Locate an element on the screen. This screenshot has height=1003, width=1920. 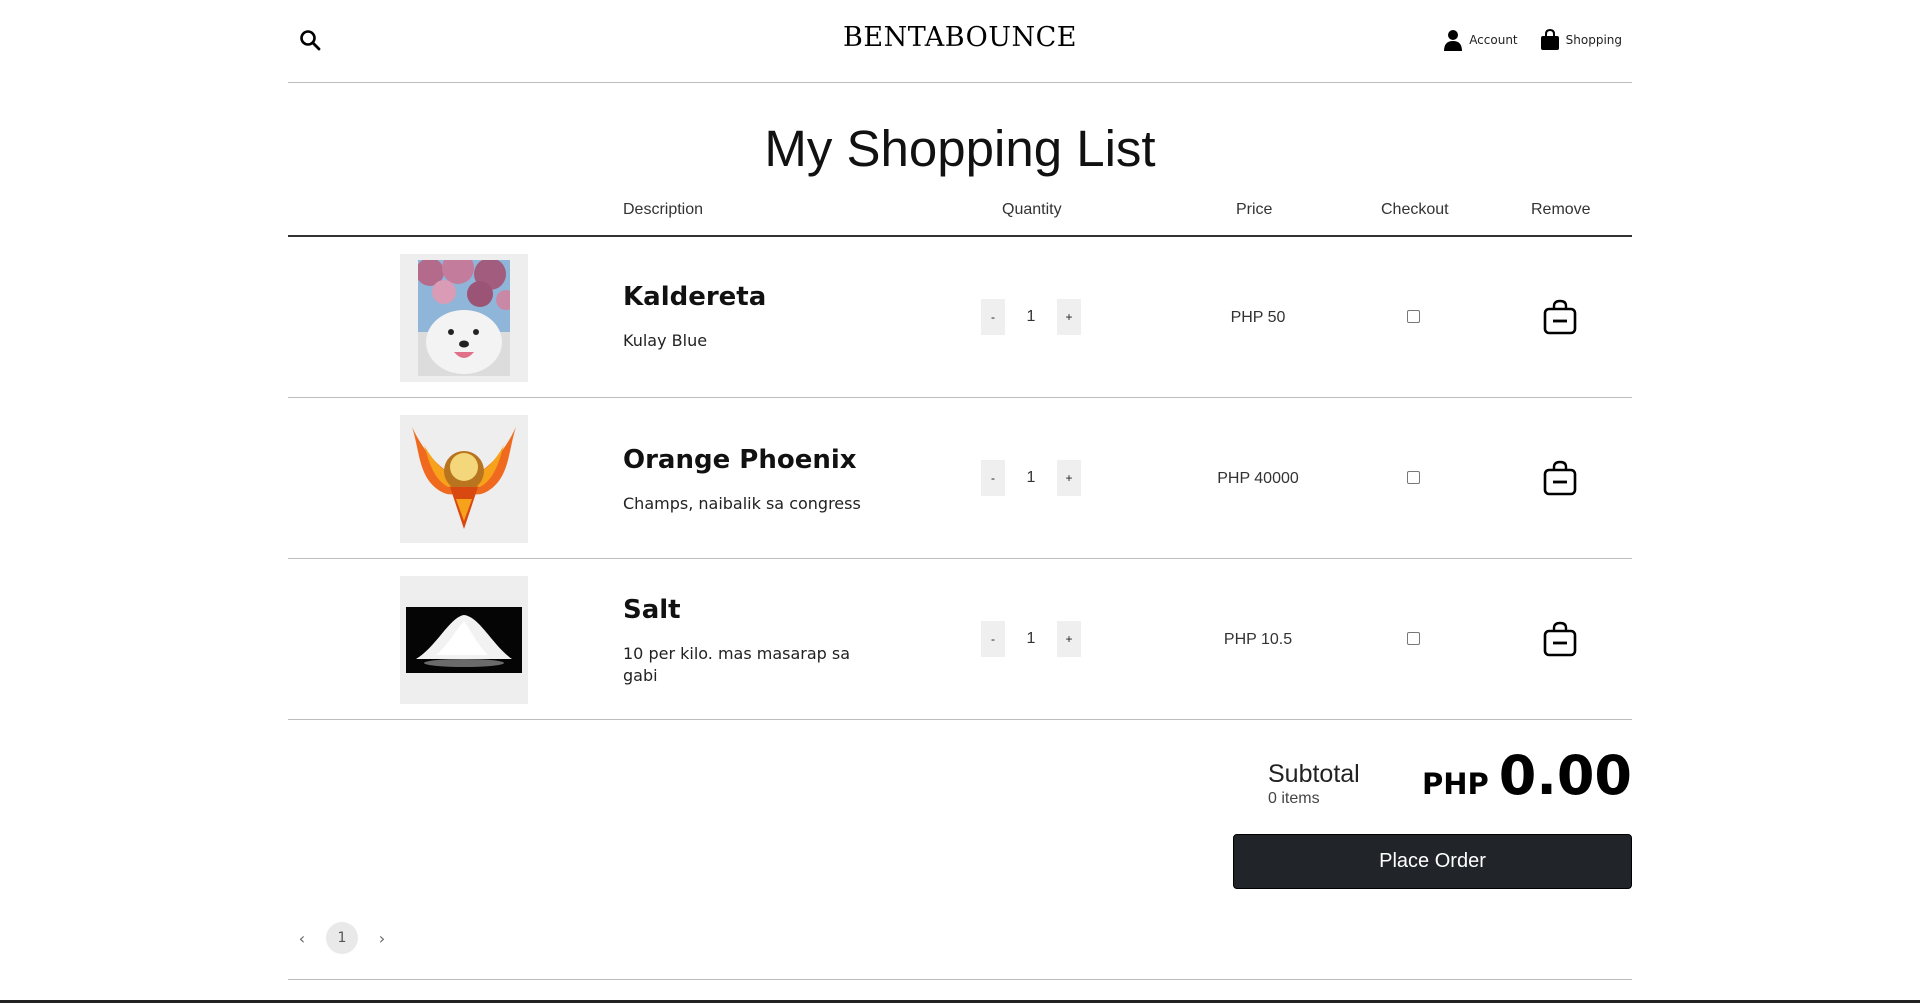
brand-name: BENTABOUNCE is located at coordinates (960, 37).